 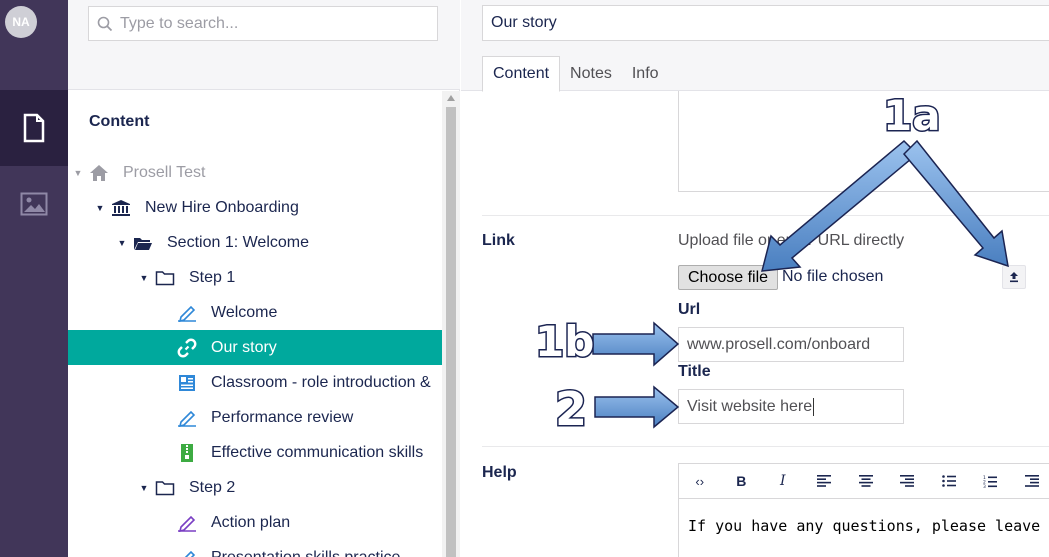 I want to click on tree-node-action-plan: Action plan, so click(x=255, y=522).